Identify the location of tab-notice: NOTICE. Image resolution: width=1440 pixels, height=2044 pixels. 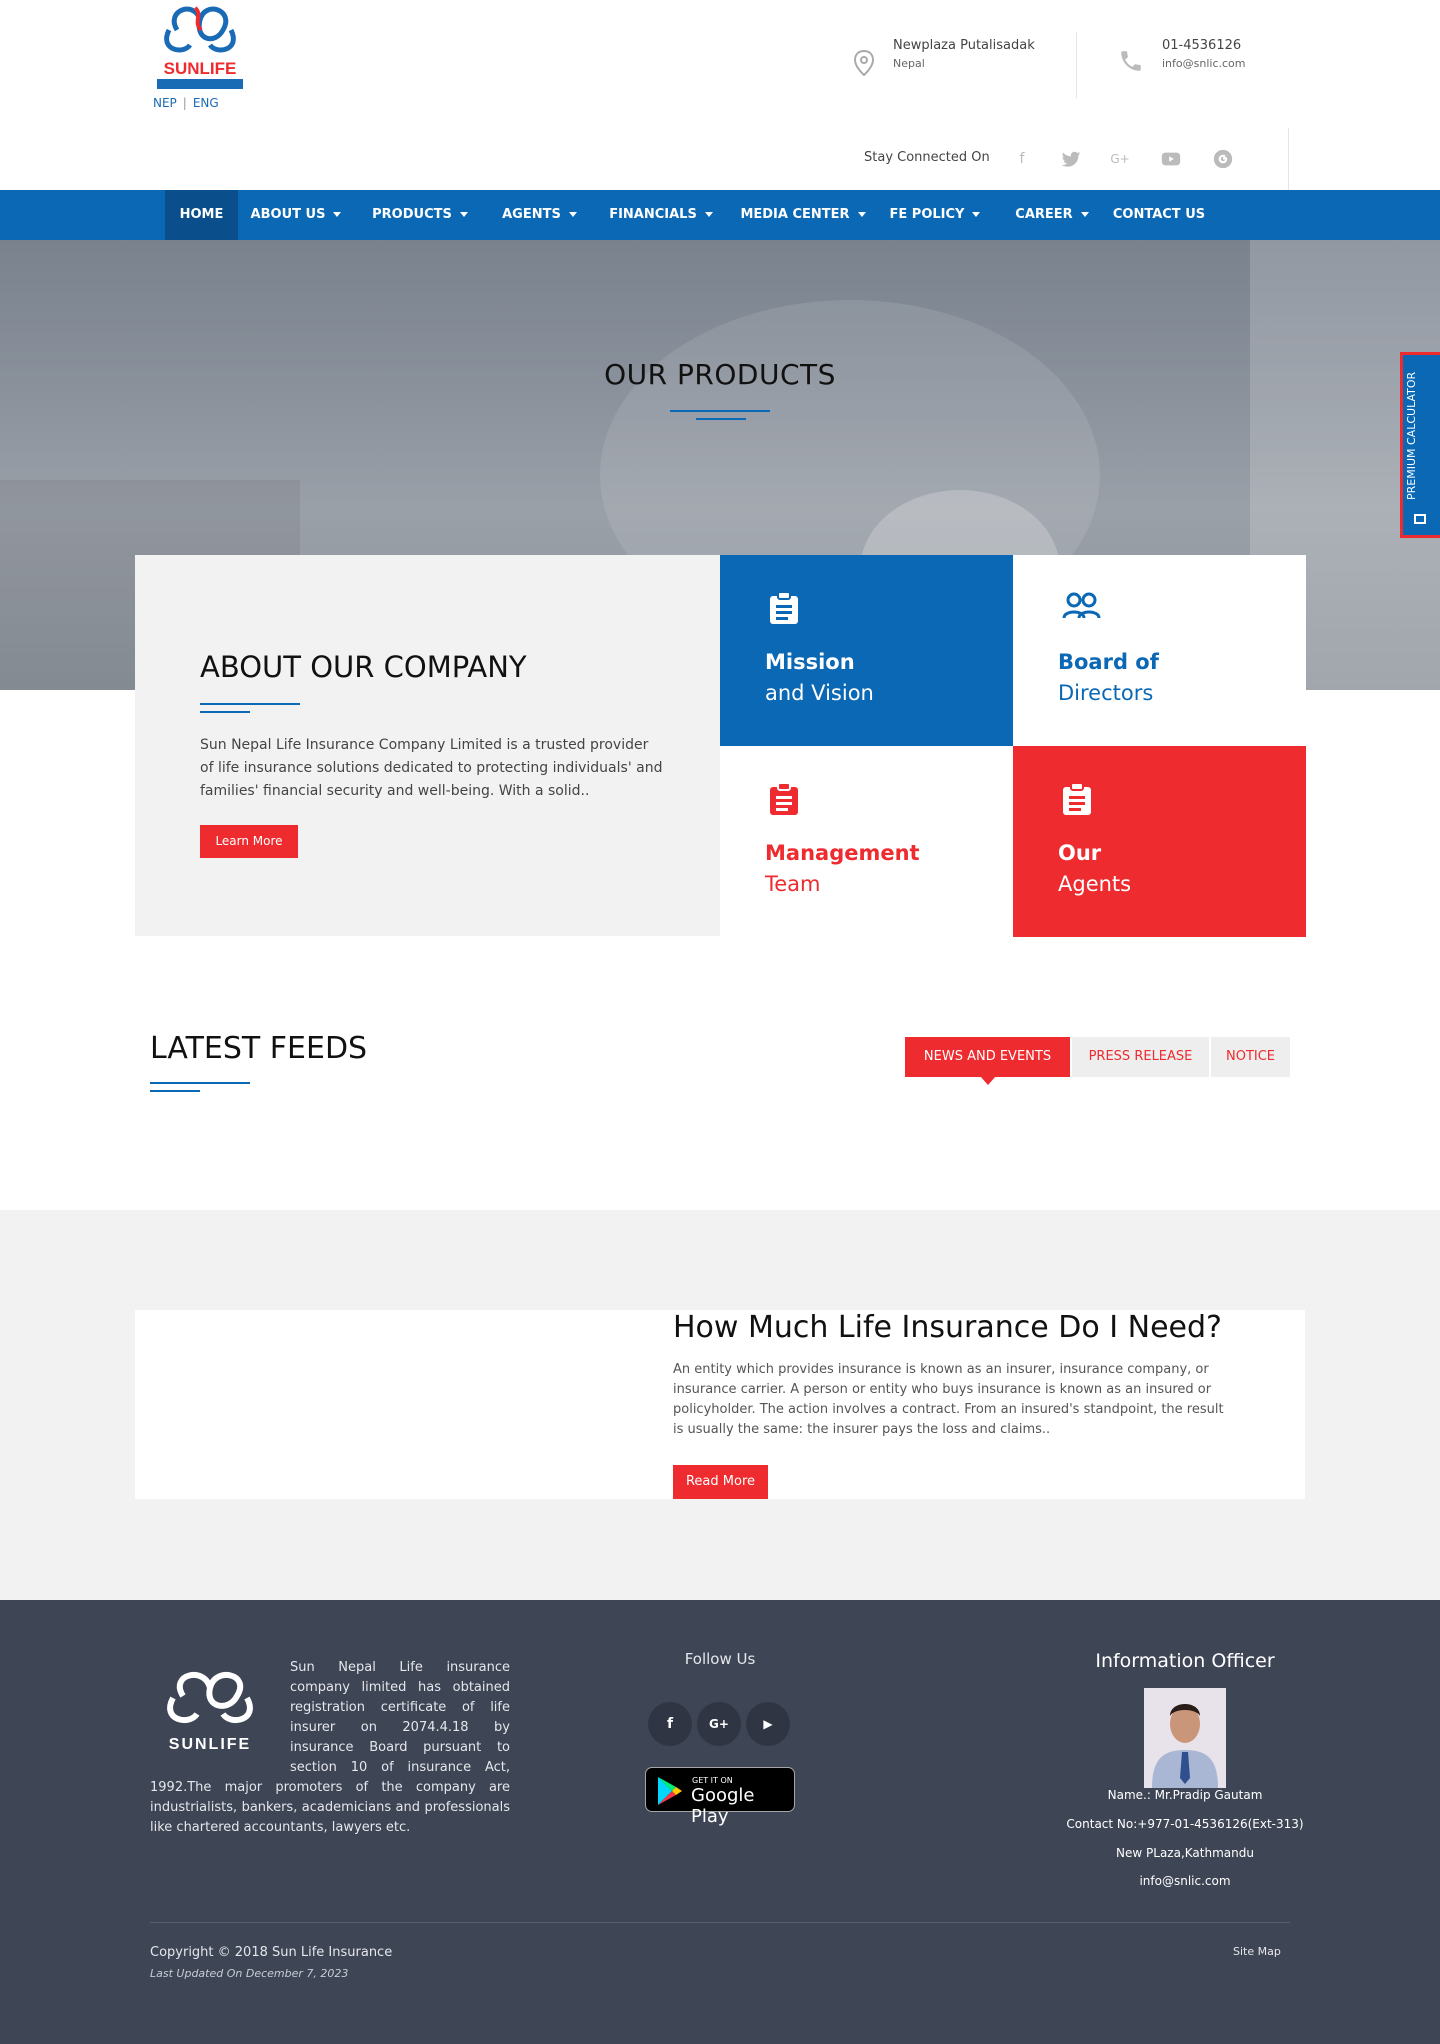
(1250, 1057).